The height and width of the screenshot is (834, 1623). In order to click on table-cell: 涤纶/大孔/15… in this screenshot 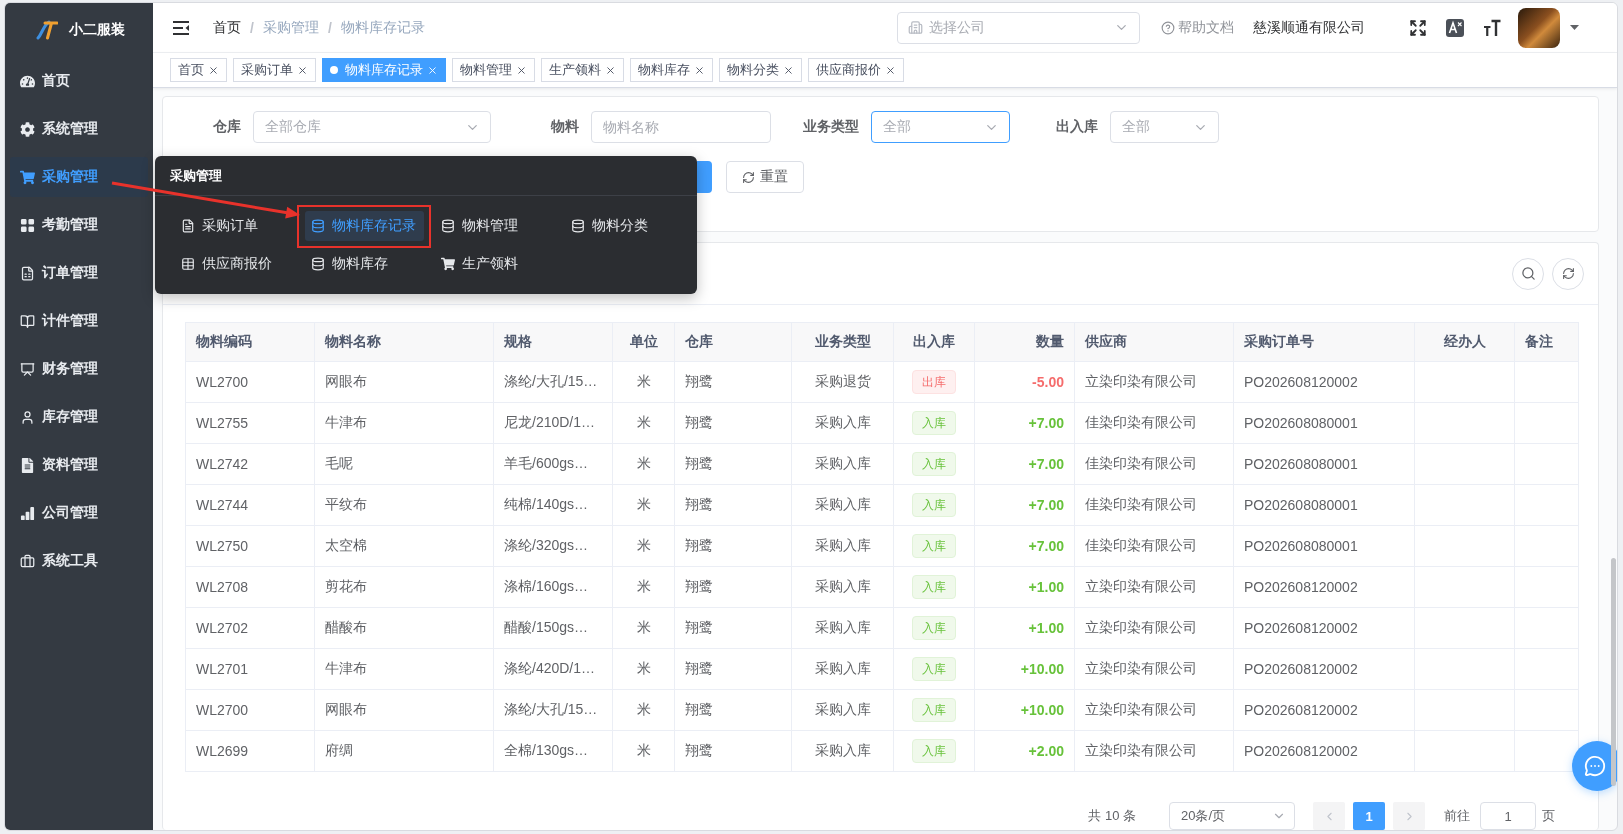, I will do `click(553, 710)`.